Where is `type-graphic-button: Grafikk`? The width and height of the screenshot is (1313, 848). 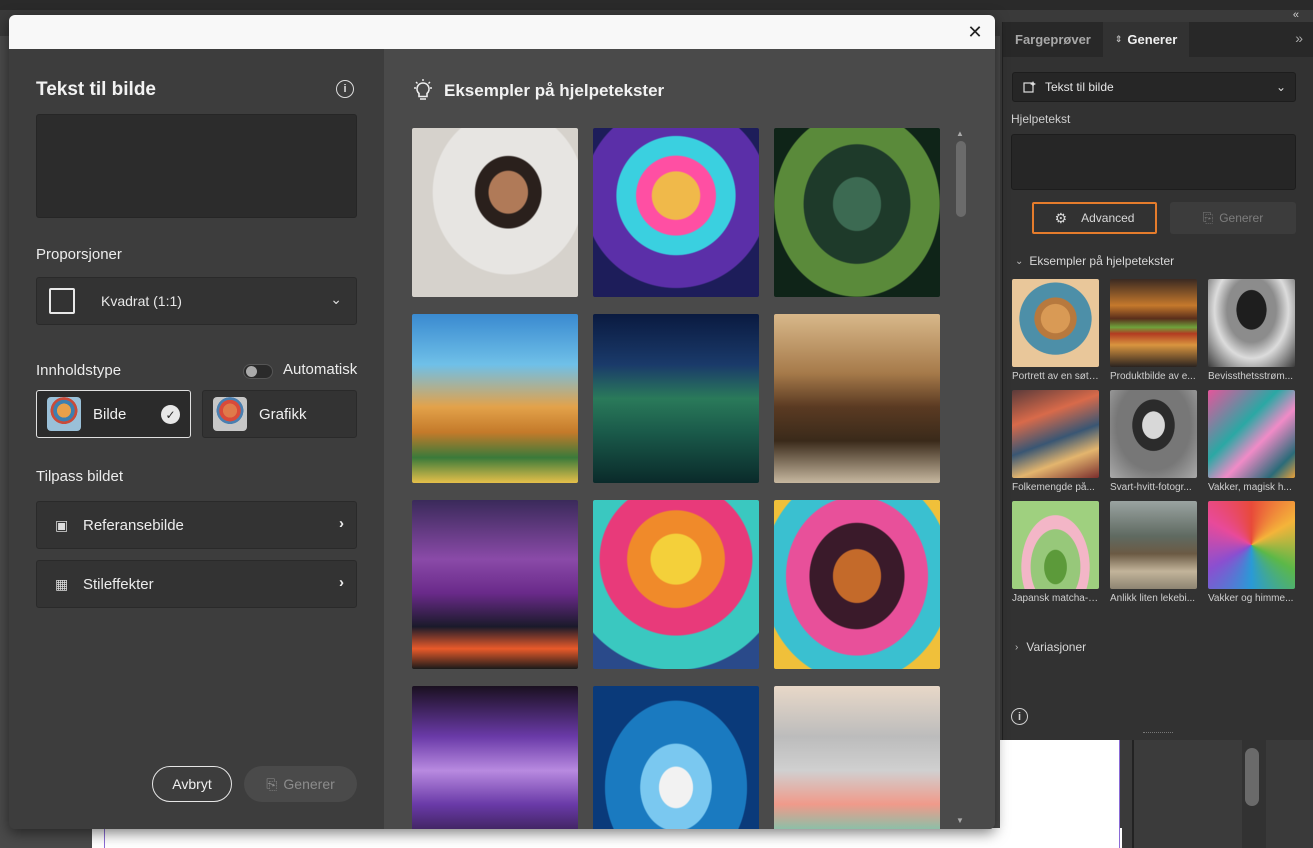 type-graphic-button: Grafikk is located at coordinates (279, 414).